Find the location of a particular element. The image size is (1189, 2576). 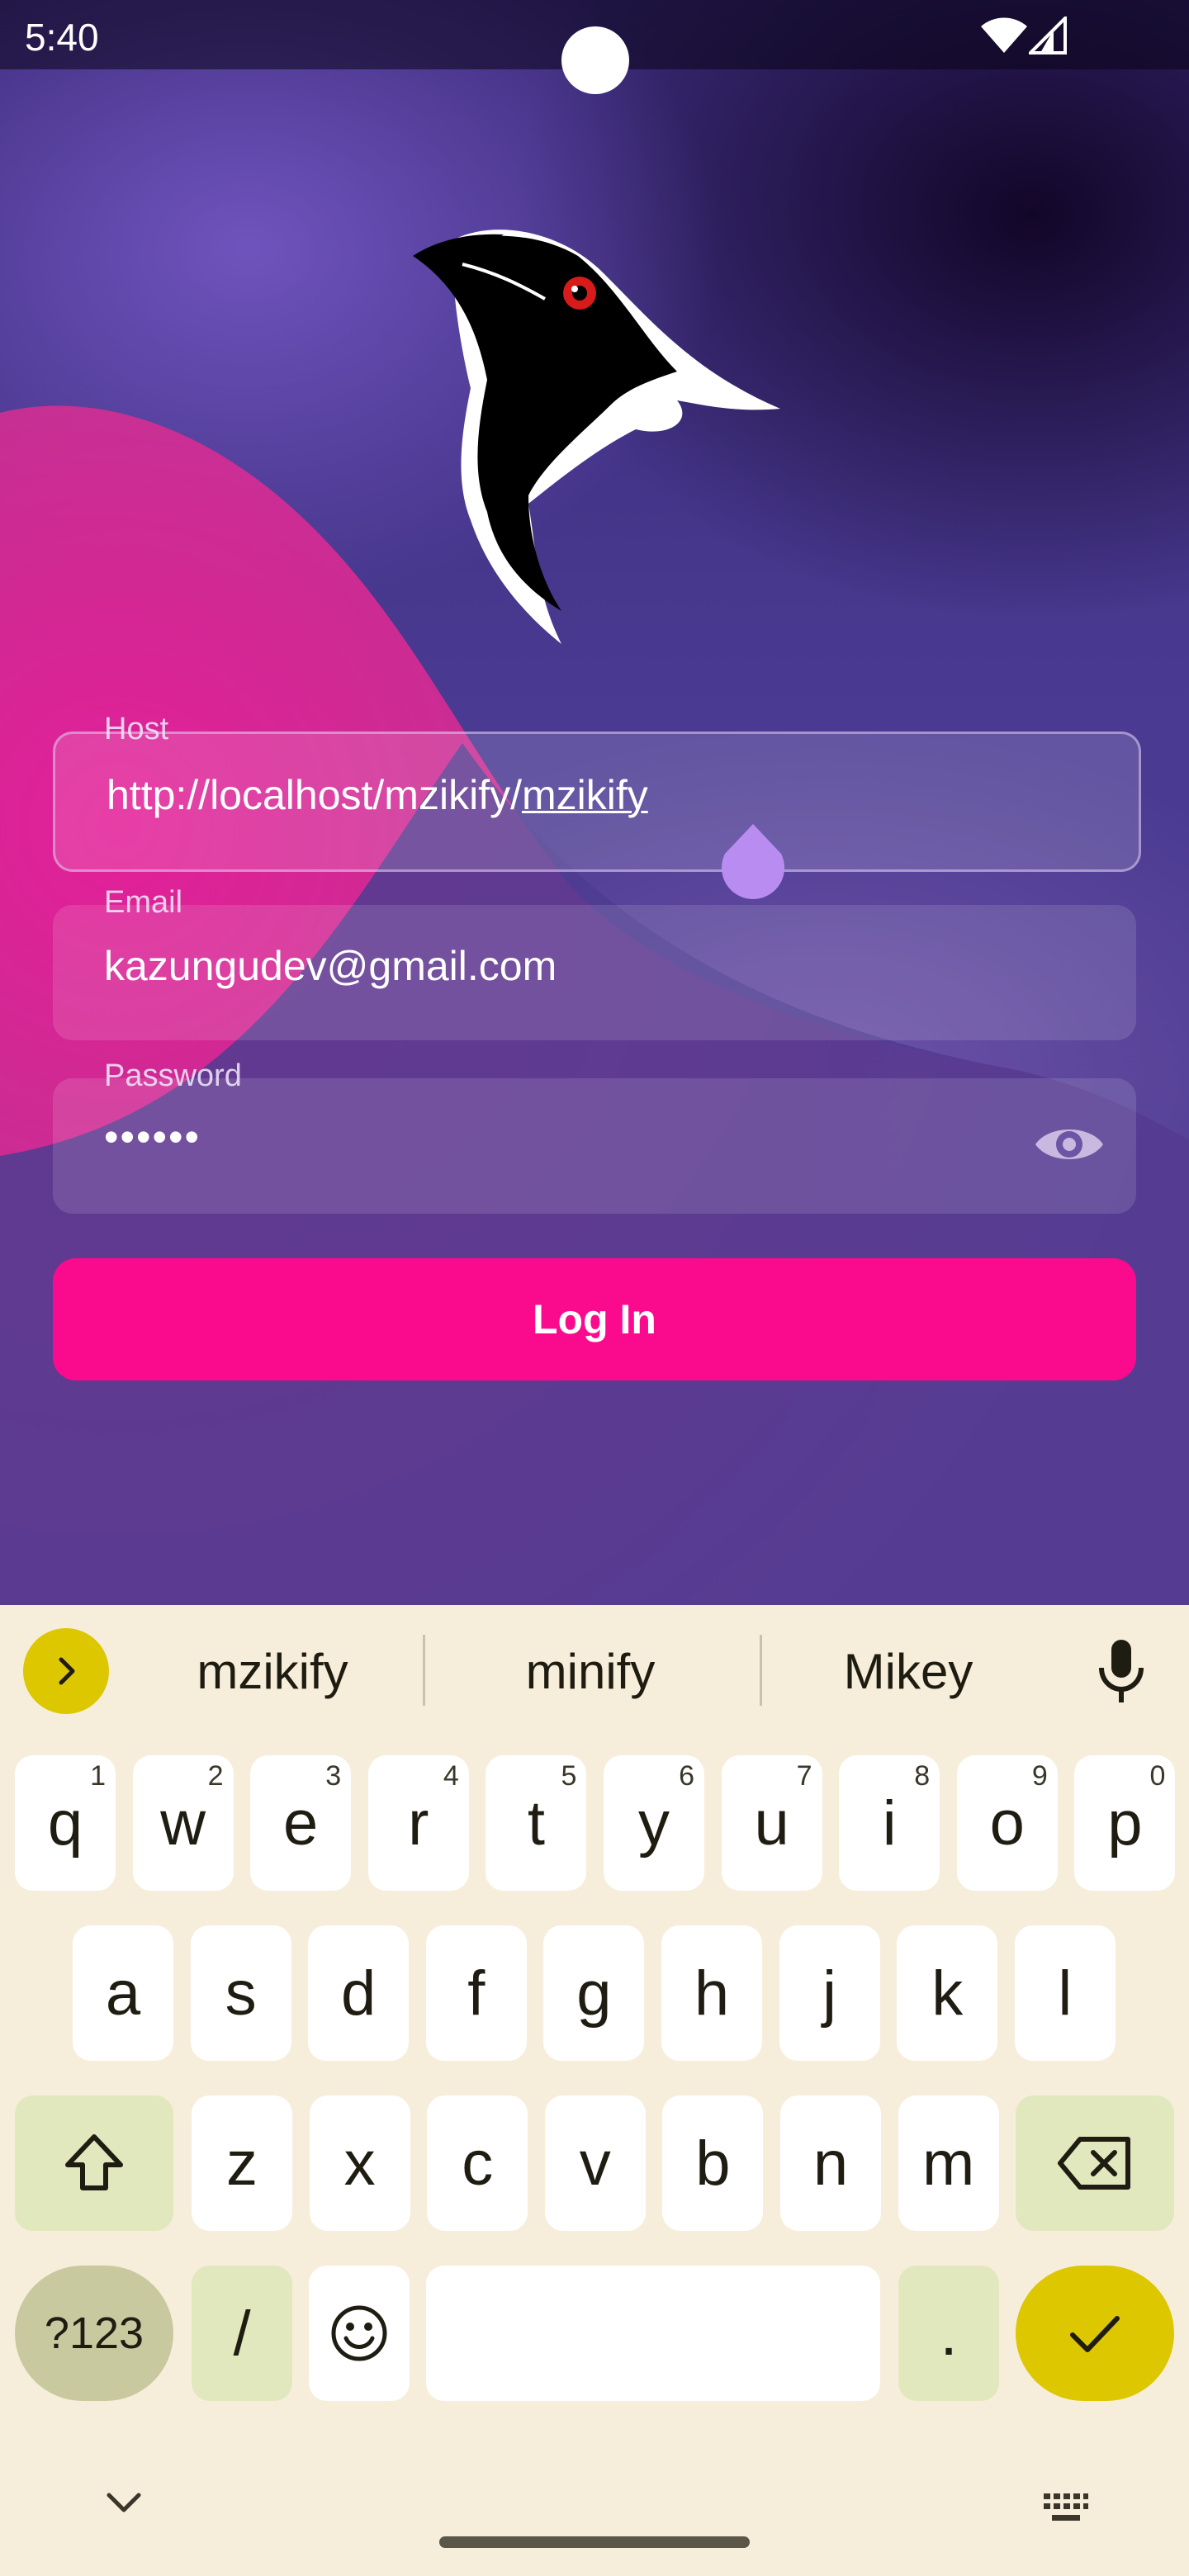

wifi-icon is located at coordinates (1004, 35).